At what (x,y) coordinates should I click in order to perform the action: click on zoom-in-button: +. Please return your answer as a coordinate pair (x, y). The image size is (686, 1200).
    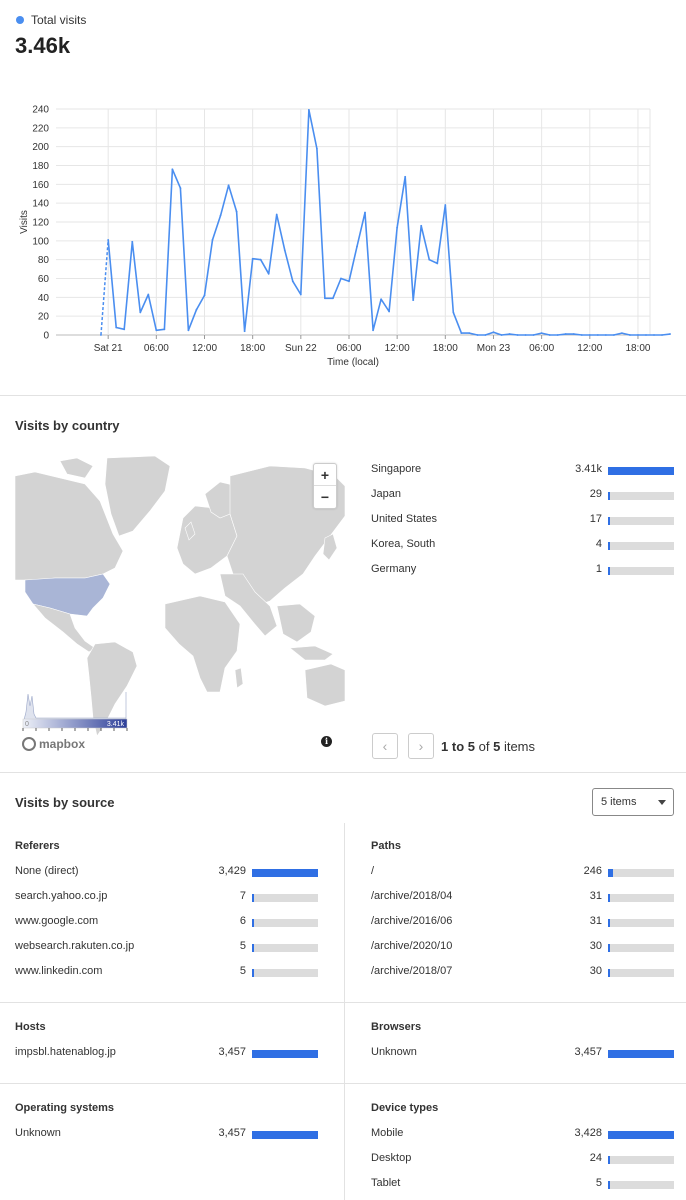
    Looking at the image, I should click on (325, 475).